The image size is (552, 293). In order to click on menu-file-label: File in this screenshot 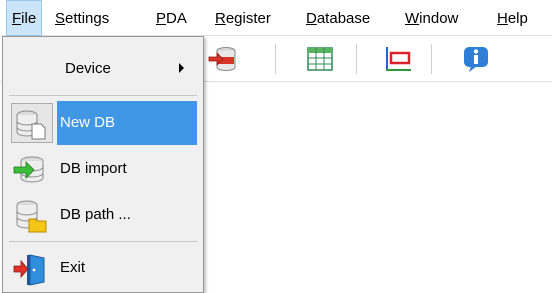, I will do `click(24, 18)`.